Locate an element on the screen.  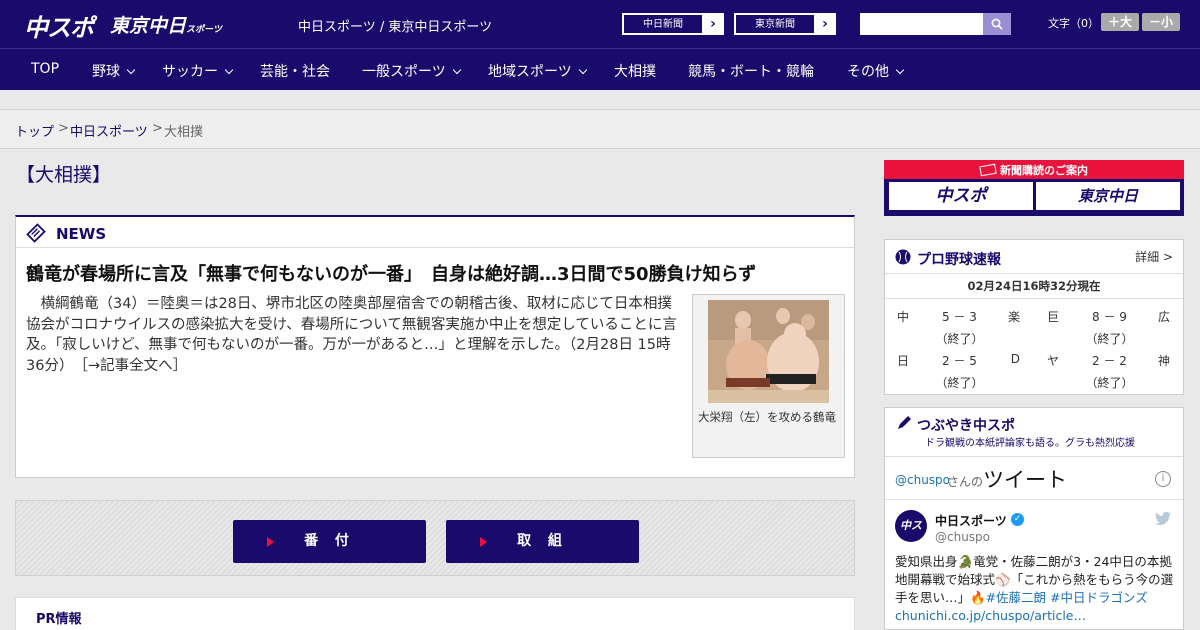
twitter-card-subtitle: ドラ観戦の本紙評論家も語る。グラも熱烈応援 is located at coordinates (1030, 443).